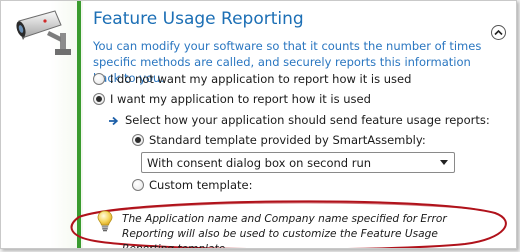 This screenshot has width=520, height=252. Describe the element at coordinates (105, 221) in the screenshot. I see `lightbulb-icon` at that location.